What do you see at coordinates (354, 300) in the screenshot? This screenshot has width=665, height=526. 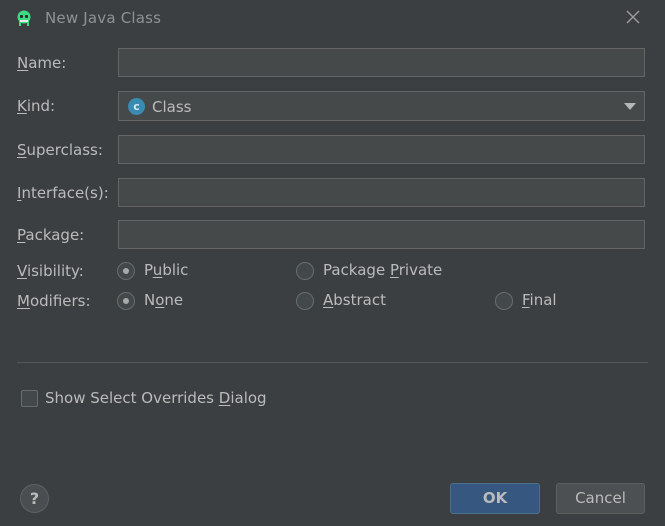 I see `modifiers-abstract-label: Abstract` at bounding box center [354, 300].